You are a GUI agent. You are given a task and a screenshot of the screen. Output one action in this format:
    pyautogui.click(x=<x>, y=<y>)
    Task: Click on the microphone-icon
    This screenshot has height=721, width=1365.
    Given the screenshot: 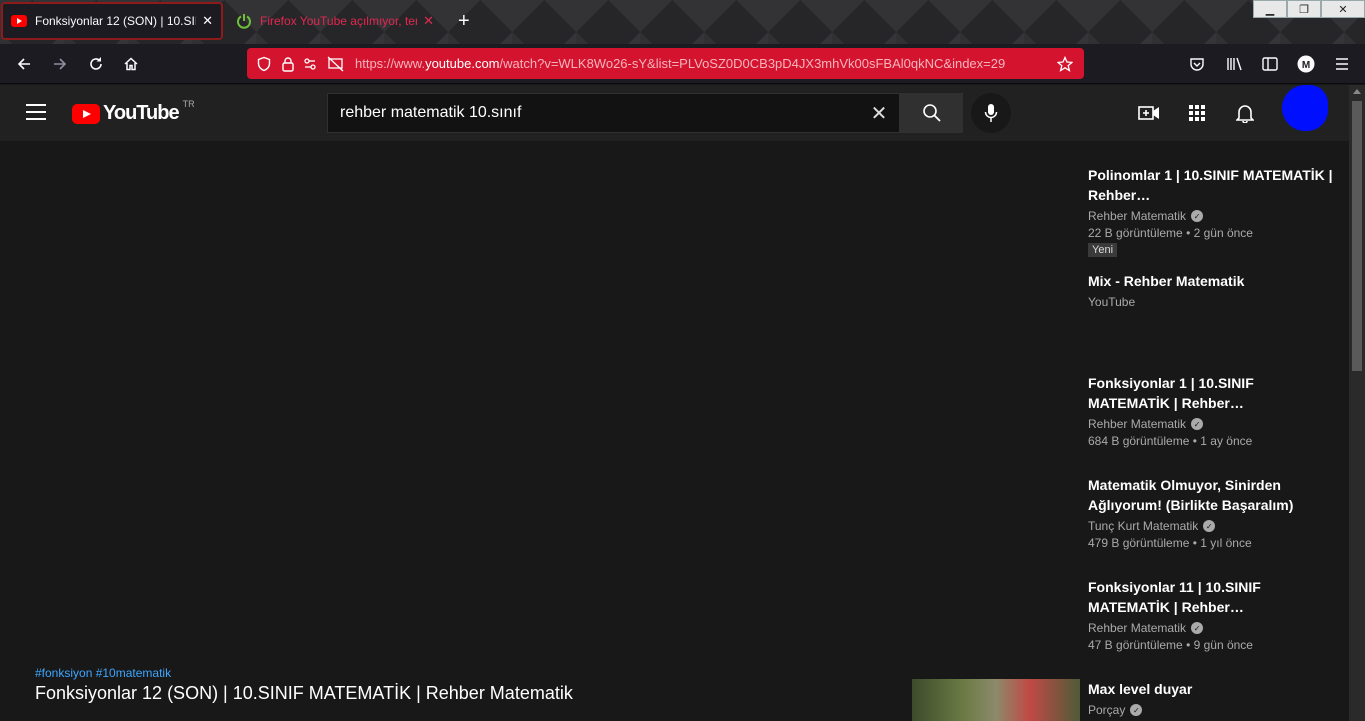 What is the action you would take?
    pyautogui.click(x=991, y=113)
    